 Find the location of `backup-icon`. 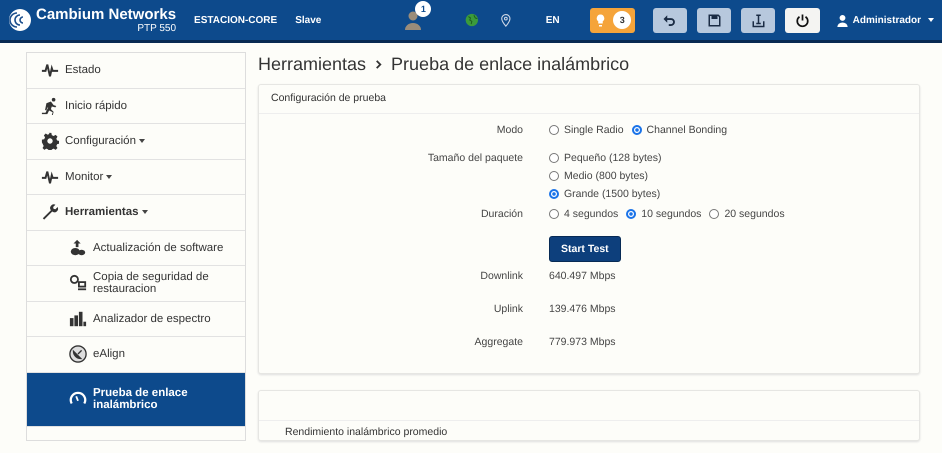

backup-icon is located at coordinates (78, 283).